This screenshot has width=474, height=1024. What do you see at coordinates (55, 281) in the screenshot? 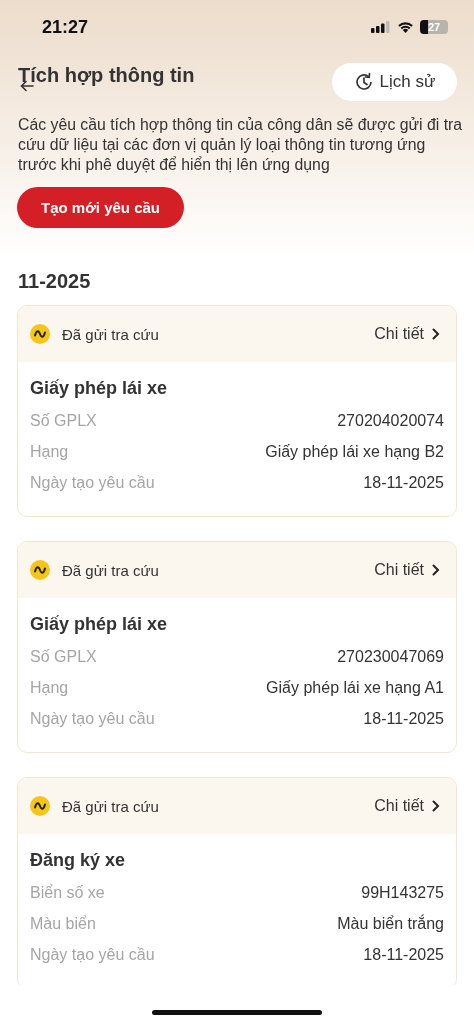
I see `month-heading: 11-2025` at bounding box center [55, 281].